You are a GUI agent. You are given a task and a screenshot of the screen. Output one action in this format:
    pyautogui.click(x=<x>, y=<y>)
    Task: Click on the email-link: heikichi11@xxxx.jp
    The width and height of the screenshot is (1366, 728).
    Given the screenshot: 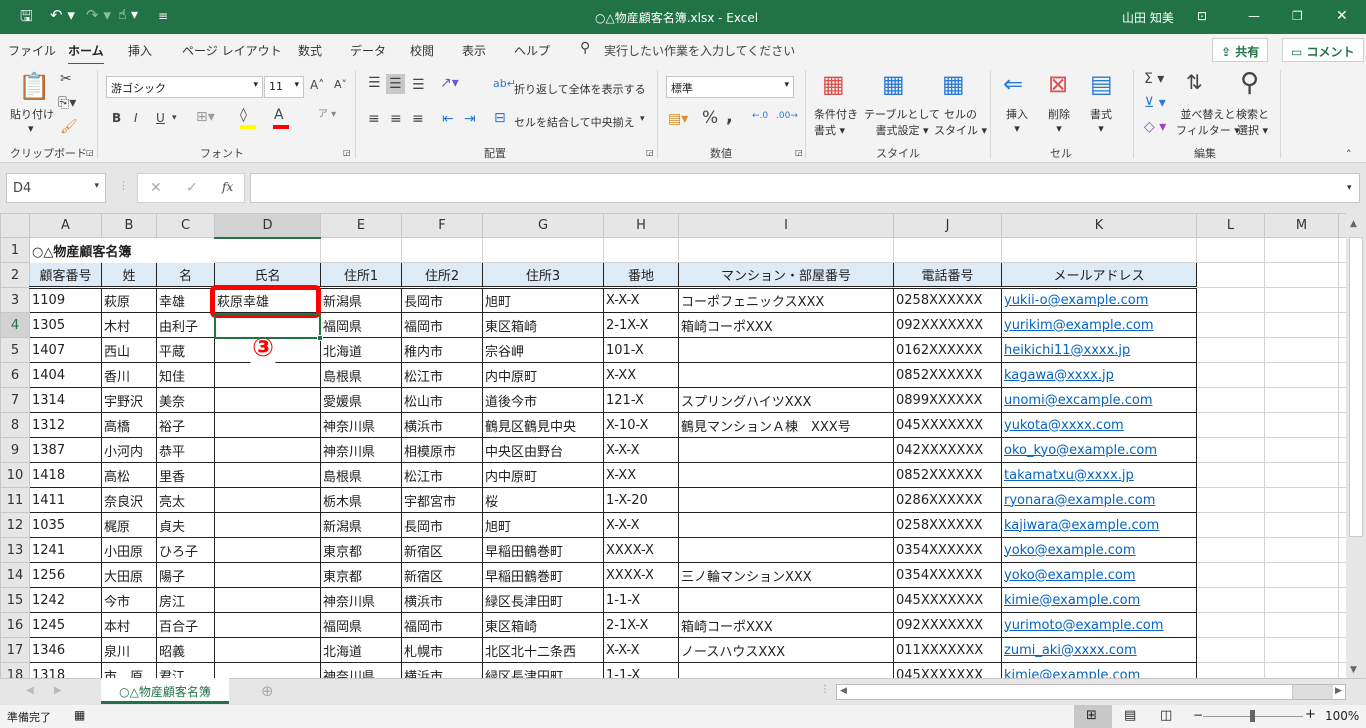 What is the action you would take?
    pyautogui.click(x=1099, y=350)
    